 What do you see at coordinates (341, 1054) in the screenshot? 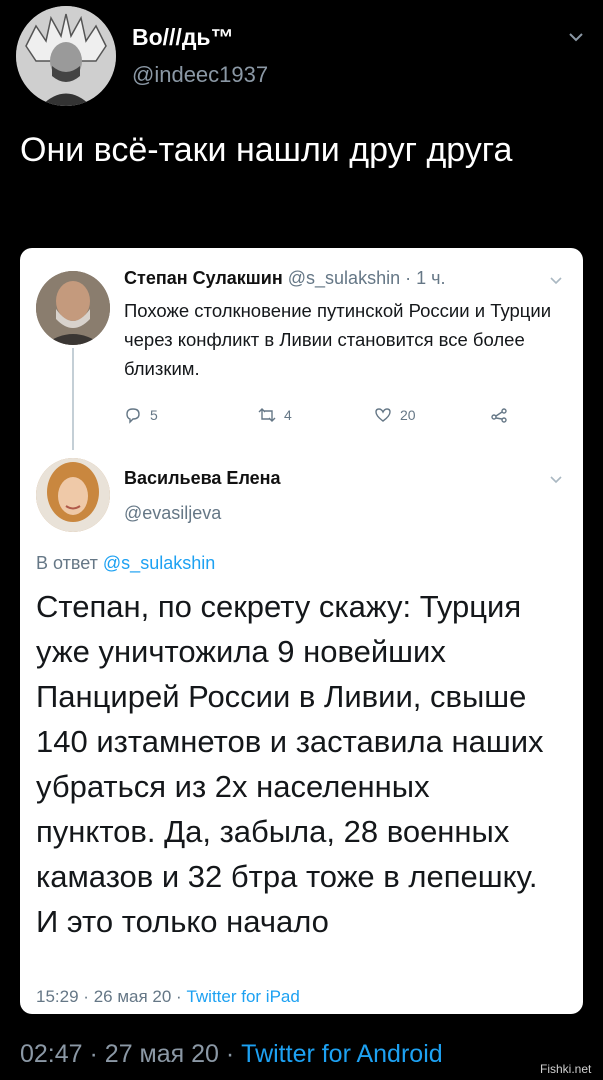
I see `tweet-source: Twitter for Android` at bounding box center [341, 1054].